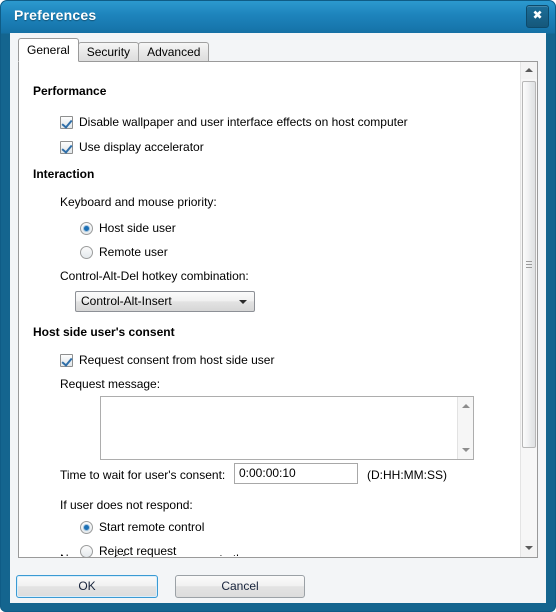 The width and height of the screenshot is (556, 612). Describe the element at coordinates (70, 91) in the screenshot. I see `group-header-performance: Performance` at that location.